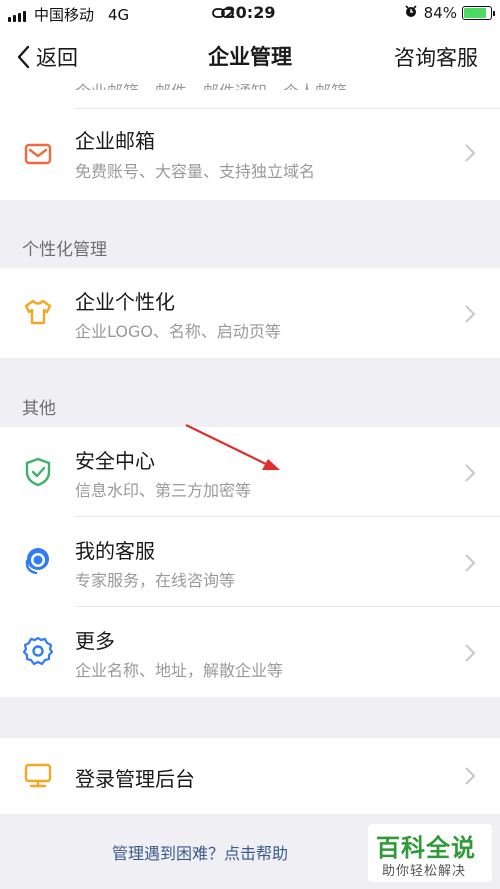 The width and height of the screenshot is (500, 889). Describe the element at coordinates (115, 141) in the screenshot. I see `email-title: 企业邮箱` at that location.